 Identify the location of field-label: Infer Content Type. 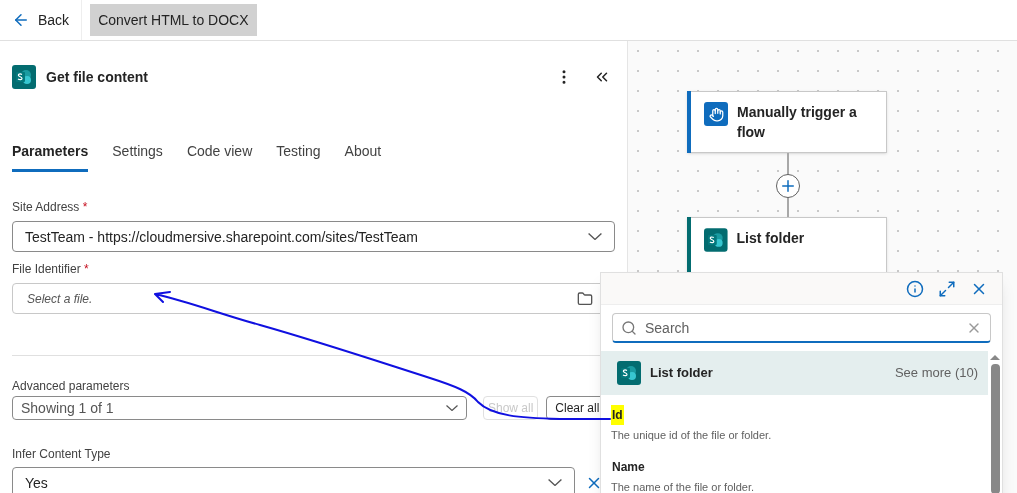
(61, 454).